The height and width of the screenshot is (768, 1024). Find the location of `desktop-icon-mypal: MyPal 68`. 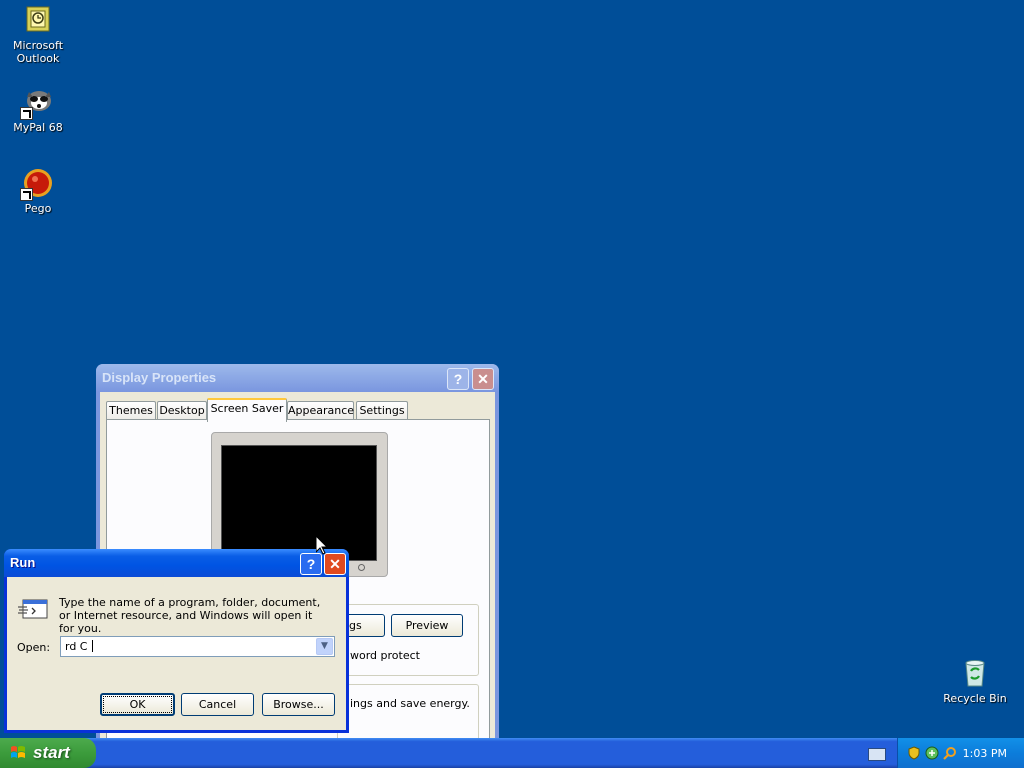

desktop-icon-mypal: MyPal 68 is located at coordinates (38, 110).